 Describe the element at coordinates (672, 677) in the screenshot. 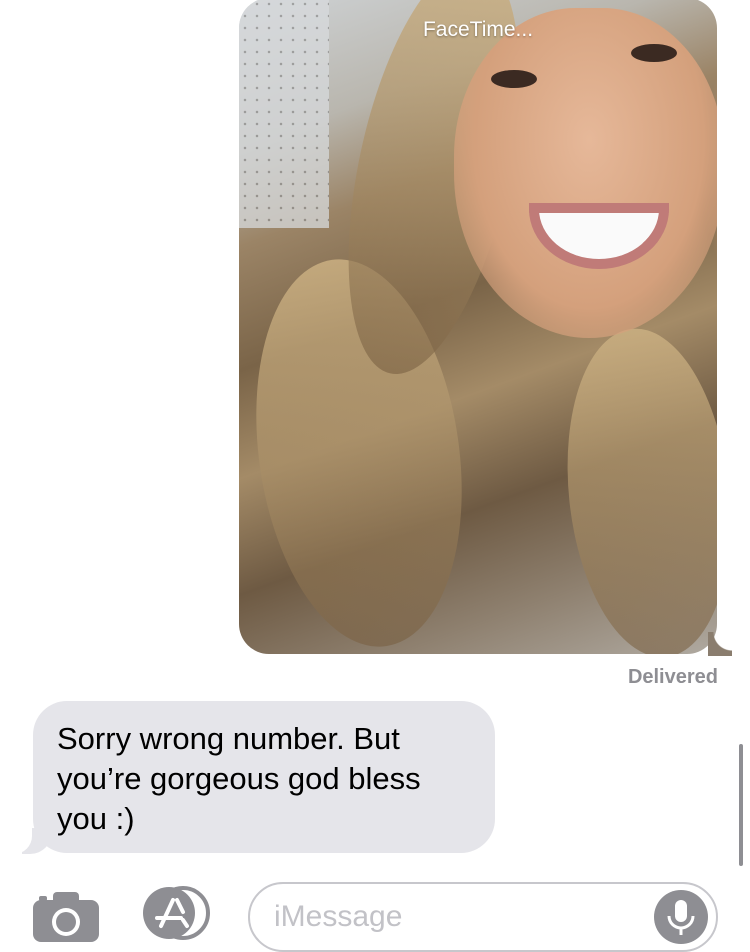

I see `delivery-status: Delivered` at that location.